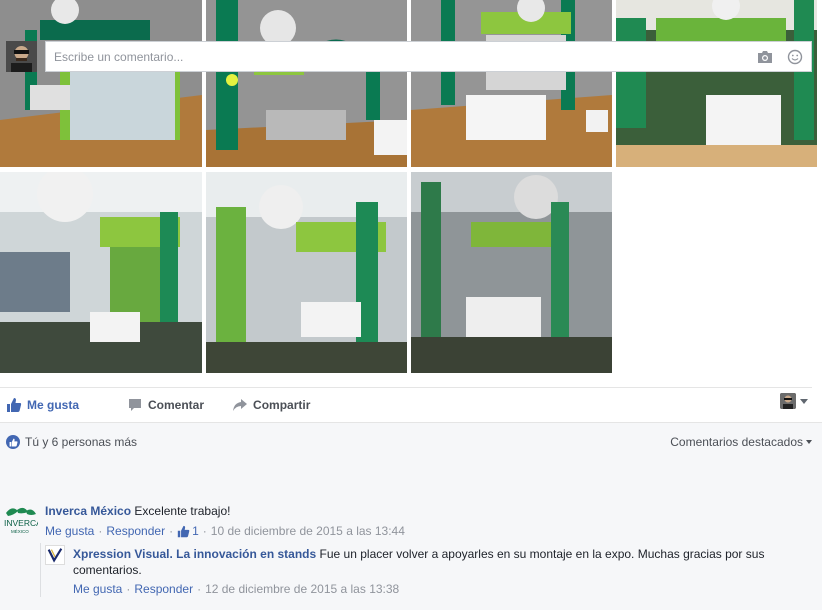 The height and width of the screenshot is (610, 822). I want to click on like-badge-icon, so click(13, 442).